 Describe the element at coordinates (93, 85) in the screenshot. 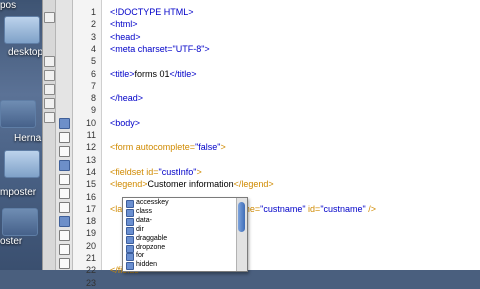

I see `line-number: 7` at that location.